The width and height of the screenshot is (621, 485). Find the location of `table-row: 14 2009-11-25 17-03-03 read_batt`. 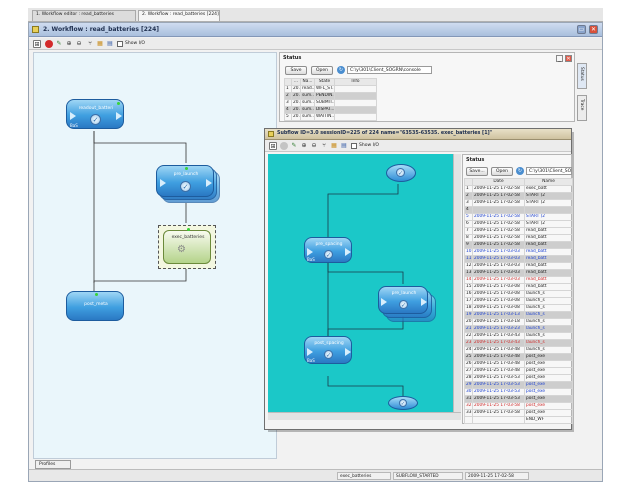

table-row: 14 2009-11-25 17-03-03 read_batt is located at coordinates (518, 280).